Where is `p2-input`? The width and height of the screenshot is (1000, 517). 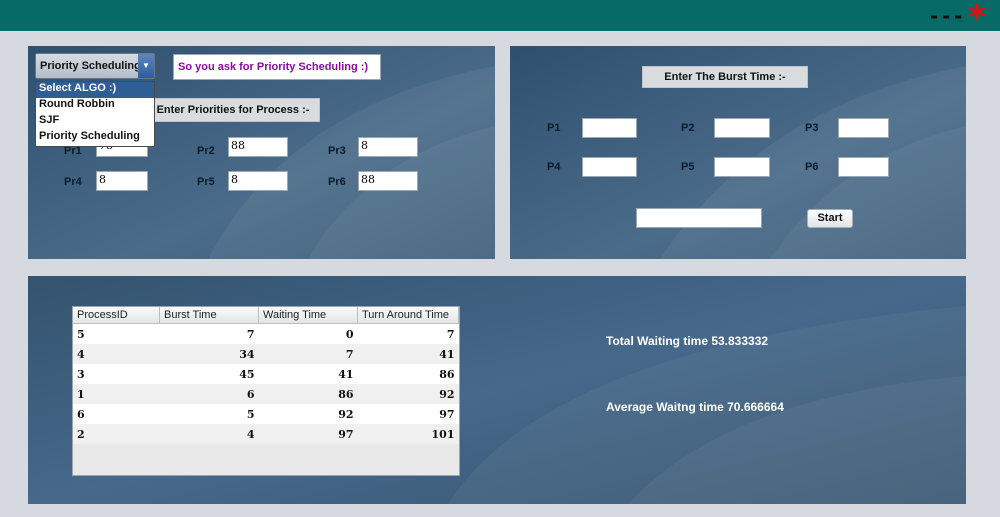
p2-input is located at coordinates (742, 128).